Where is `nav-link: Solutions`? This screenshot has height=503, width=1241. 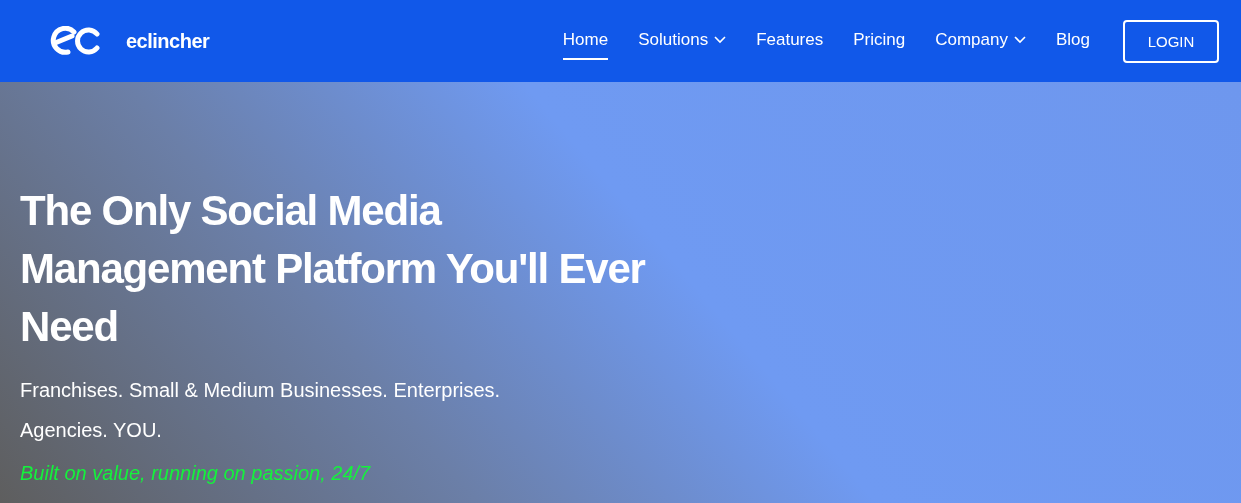 nav-link: Solutions is located at coordinates (682, 41).